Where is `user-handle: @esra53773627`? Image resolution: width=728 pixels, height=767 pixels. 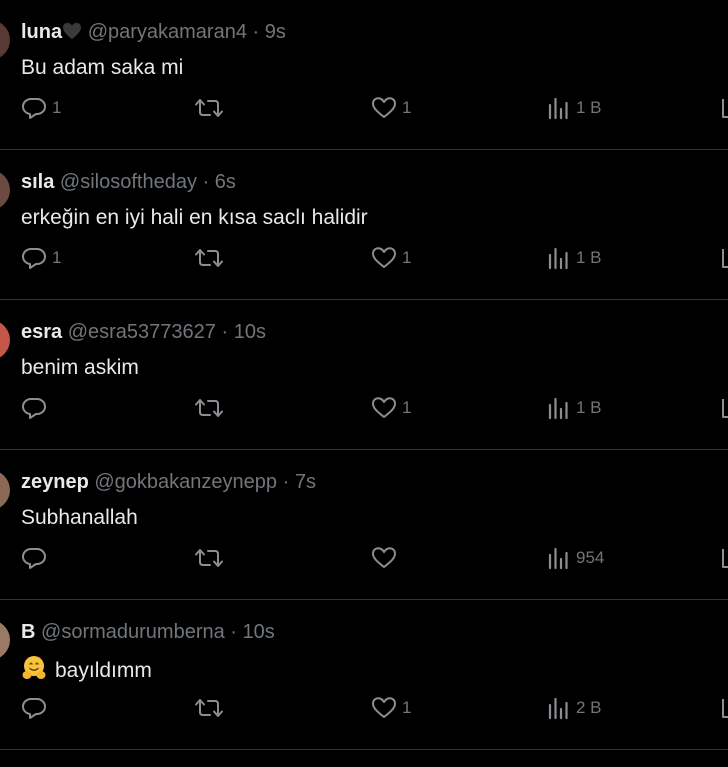
user-handle: @esra53773627 is located at coordinates (142, 332).